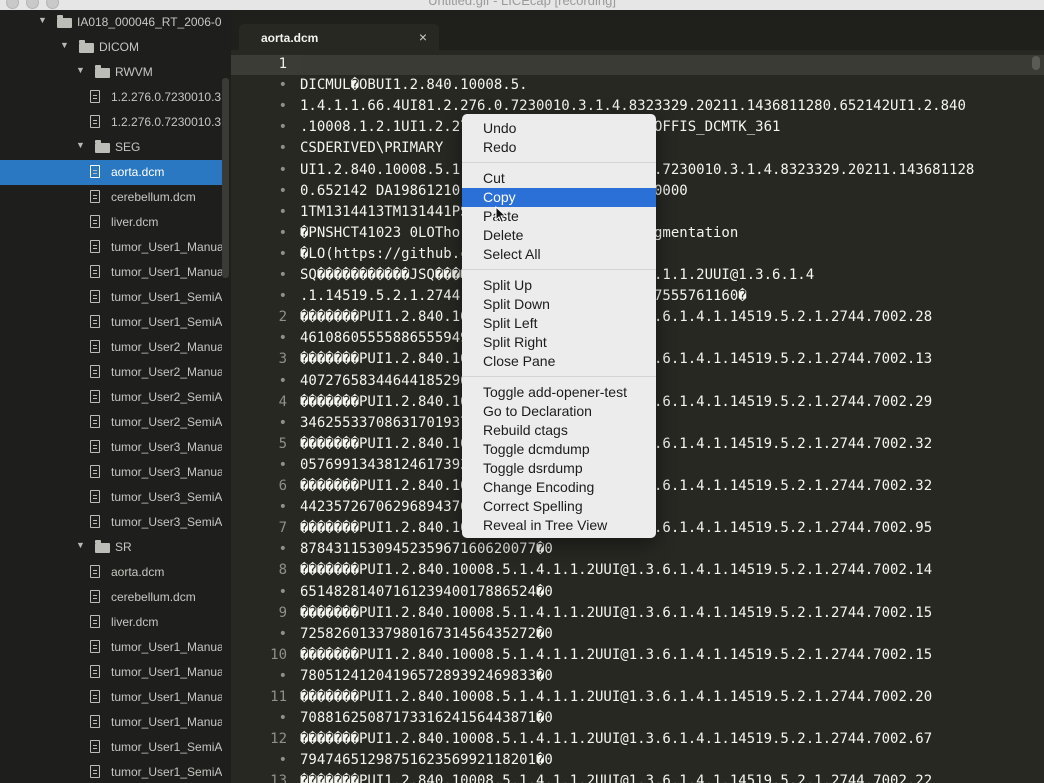 The image size is (1044, 783). What do you see at coordinates (111, 72) in the screenshot?
I see `tree-item-rwvm: ▼ RWVM` at bounding box center [111, 72].